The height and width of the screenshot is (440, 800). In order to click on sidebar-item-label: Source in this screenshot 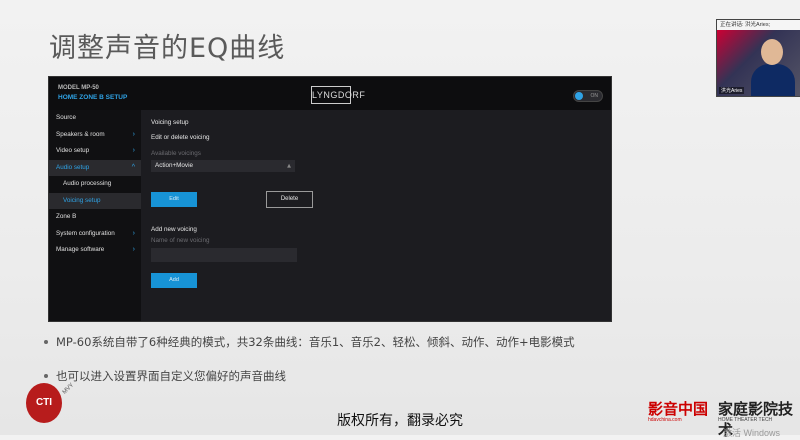, I will do `click(66, 117)`.